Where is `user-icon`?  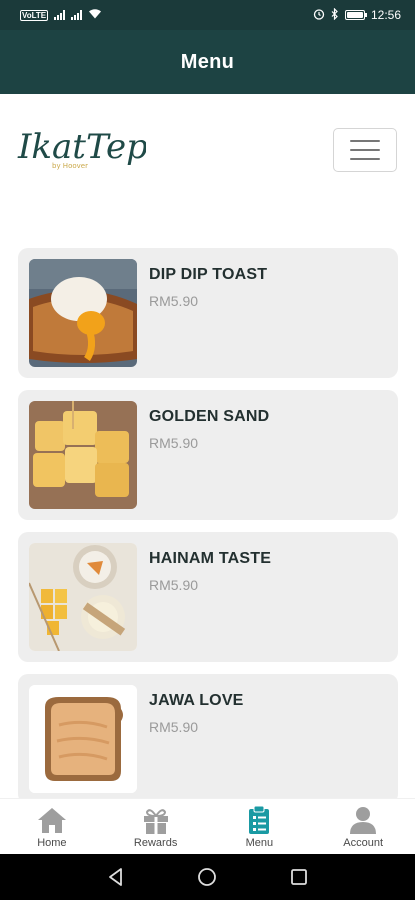 user-icon is located at coordinates (363, 820).